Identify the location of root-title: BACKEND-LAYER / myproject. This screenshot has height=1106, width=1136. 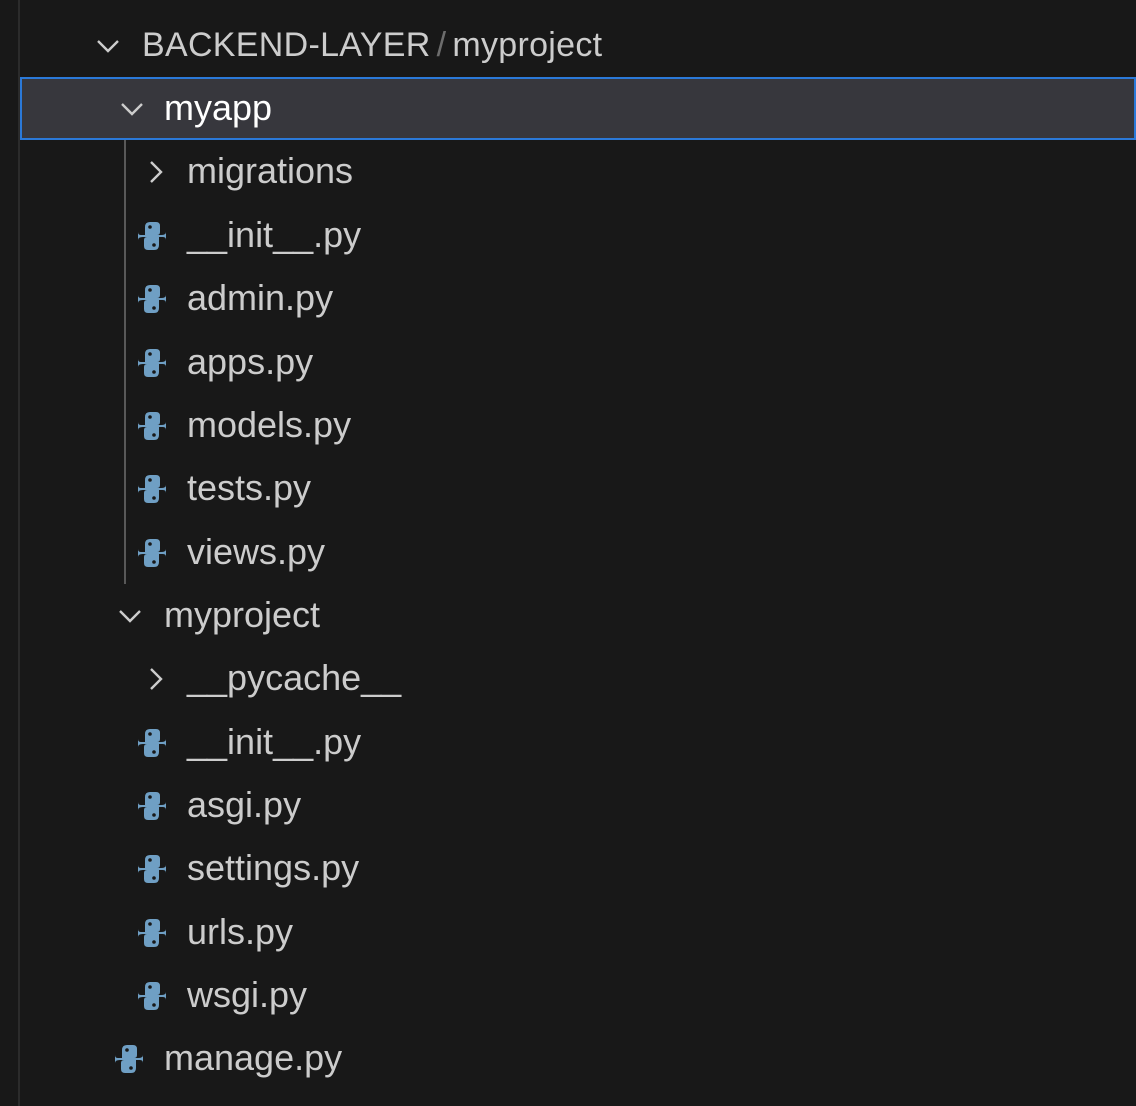
(372, 45).